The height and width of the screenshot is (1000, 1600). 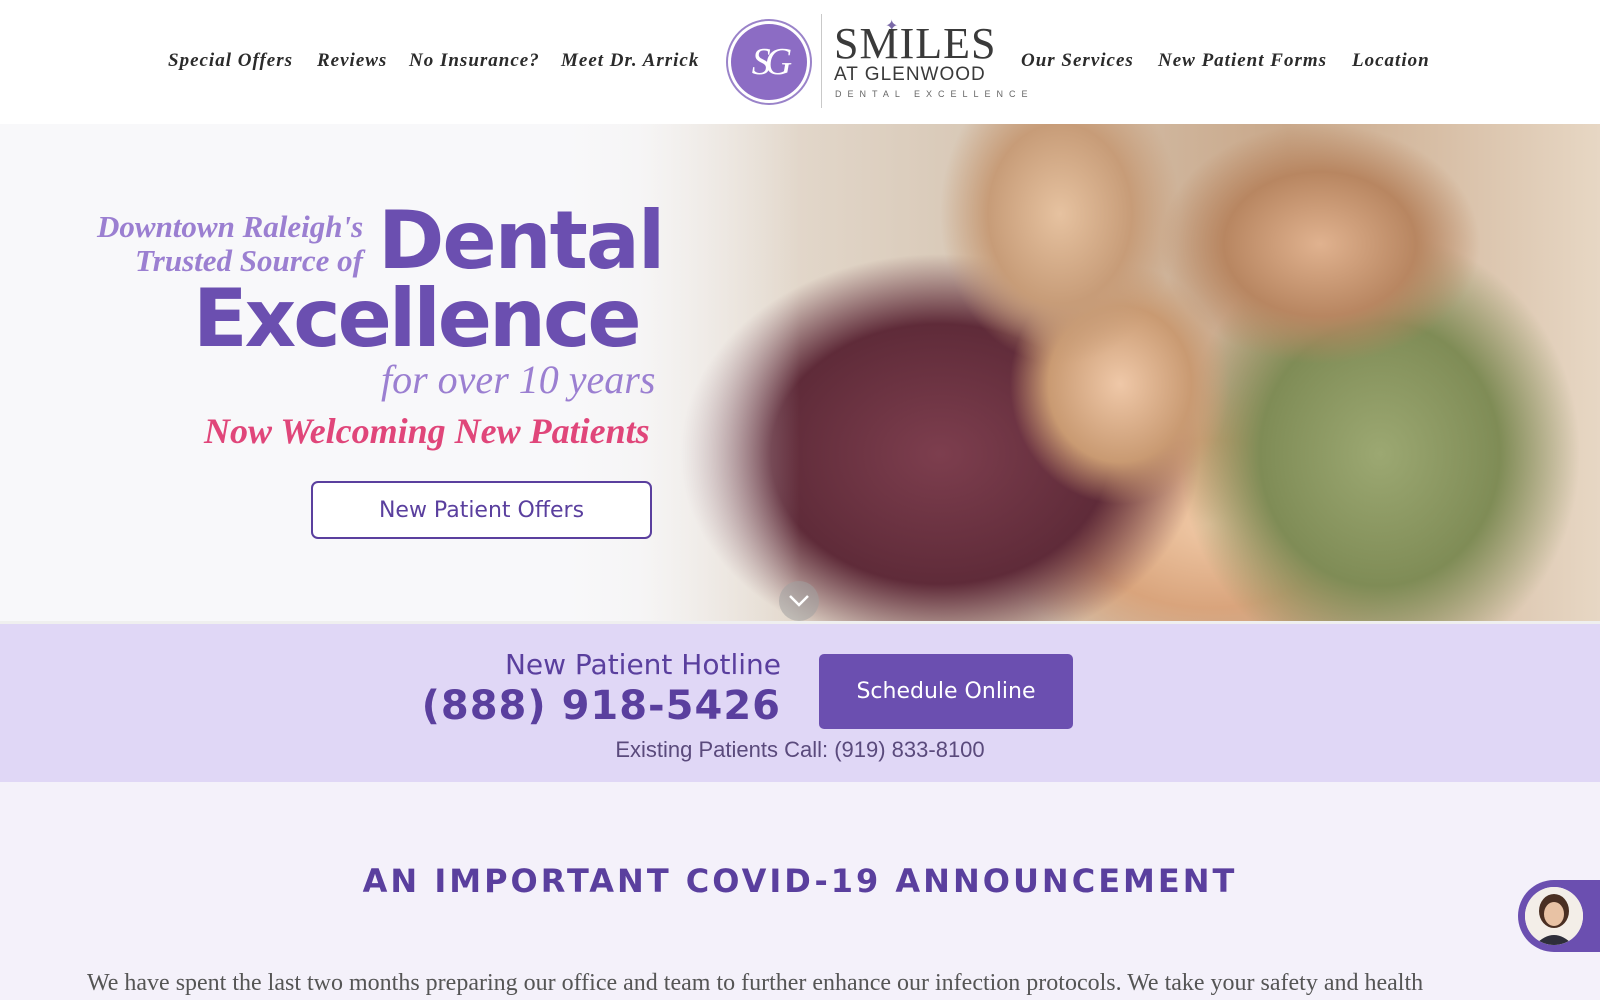 What do you see at coordinates (946, 691) in the screenshot?
I see `schedule-online-button: Schedule Online` at bounding box center [946, 691].